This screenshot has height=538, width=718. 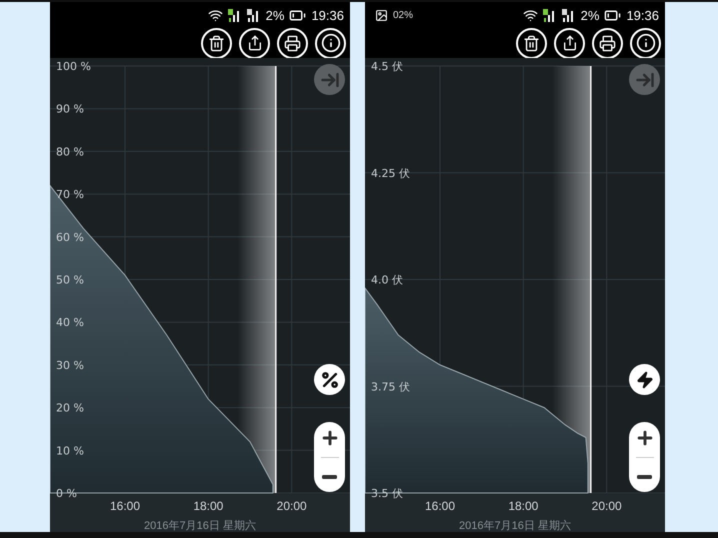 I want to click on y-axis-label: 4.0 伏, so click(x=387, y=280).